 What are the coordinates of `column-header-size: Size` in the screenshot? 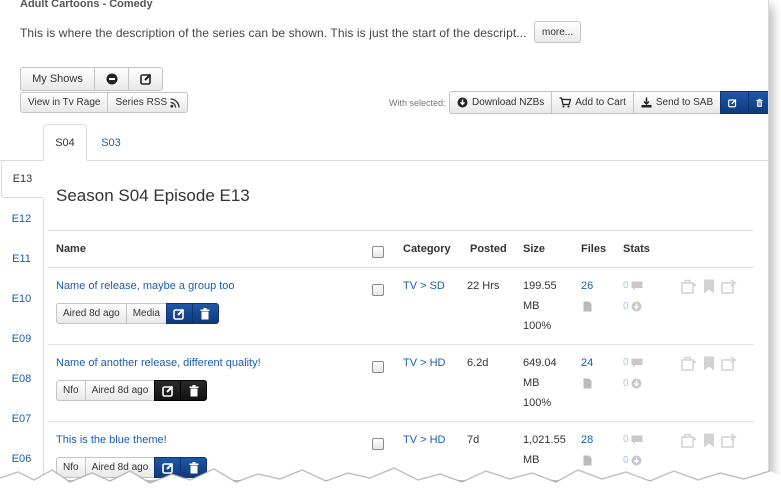 It's located at (534, 249).